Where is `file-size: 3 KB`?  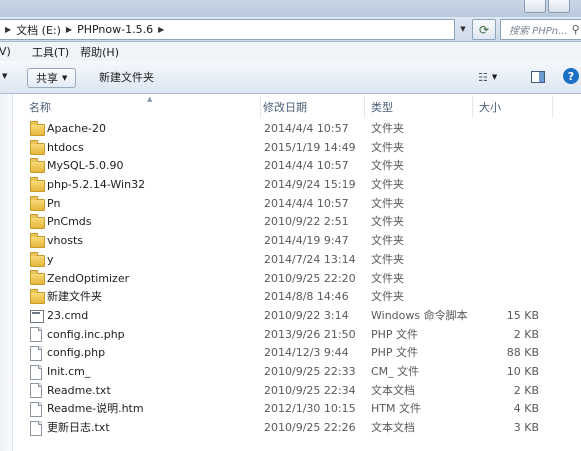
file-size: 3 KB is located at coordinates (526, 427).